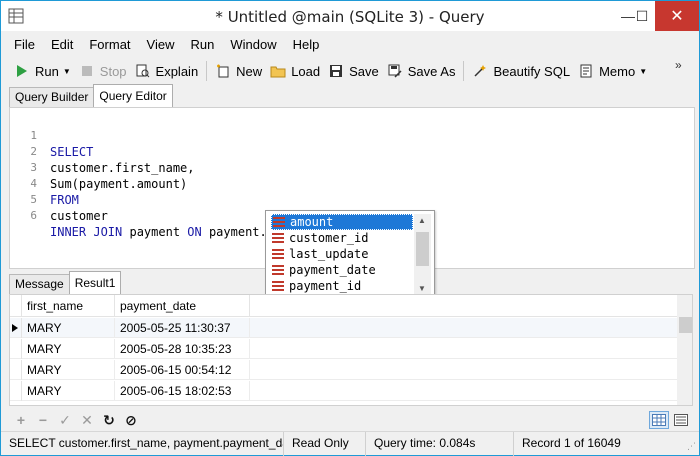 This screenshot has width=700, height=456. Describe the element at coordinates (72, 152) in the screenshot. I see `code-text: SELECT` at that location.